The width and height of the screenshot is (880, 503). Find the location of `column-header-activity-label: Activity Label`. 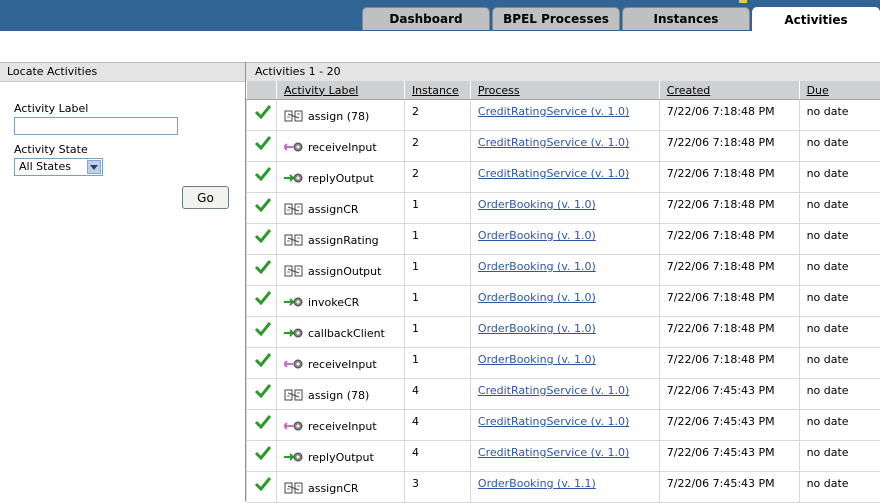

column-header-activity-label: Activity Label is located at coordinates (340, 90).